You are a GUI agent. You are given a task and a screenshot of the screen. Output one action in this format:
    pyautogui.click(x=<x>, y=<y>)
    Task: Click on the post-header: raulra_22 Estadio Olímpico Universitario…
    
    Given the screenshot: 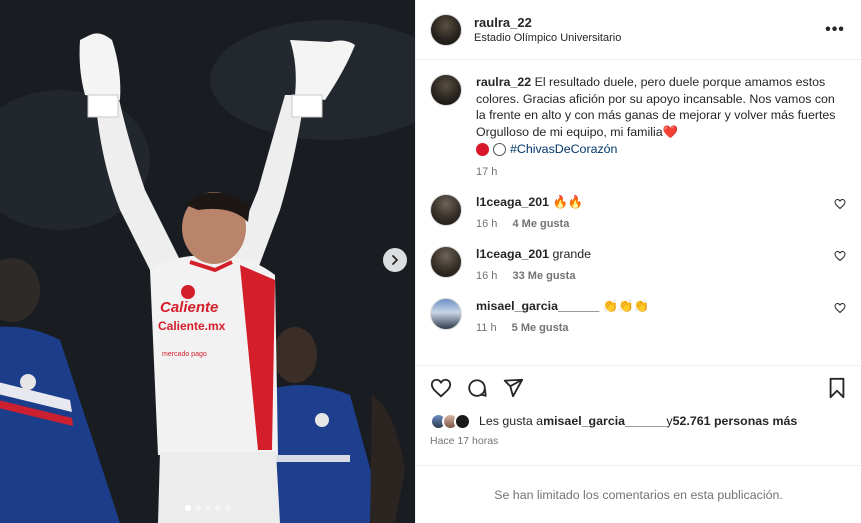 What is the action you would take?
    pyautogui.click(x=638, y=30)
    